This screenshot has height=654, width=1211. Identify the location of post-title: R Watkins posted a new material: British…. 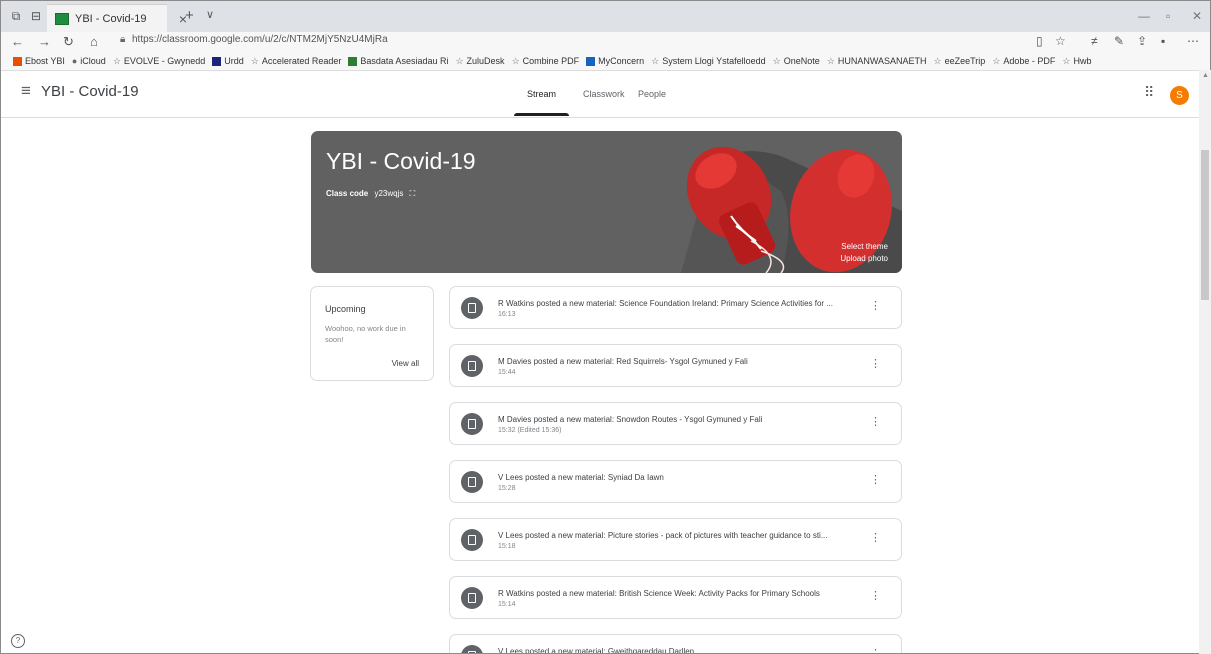
(685, 593).